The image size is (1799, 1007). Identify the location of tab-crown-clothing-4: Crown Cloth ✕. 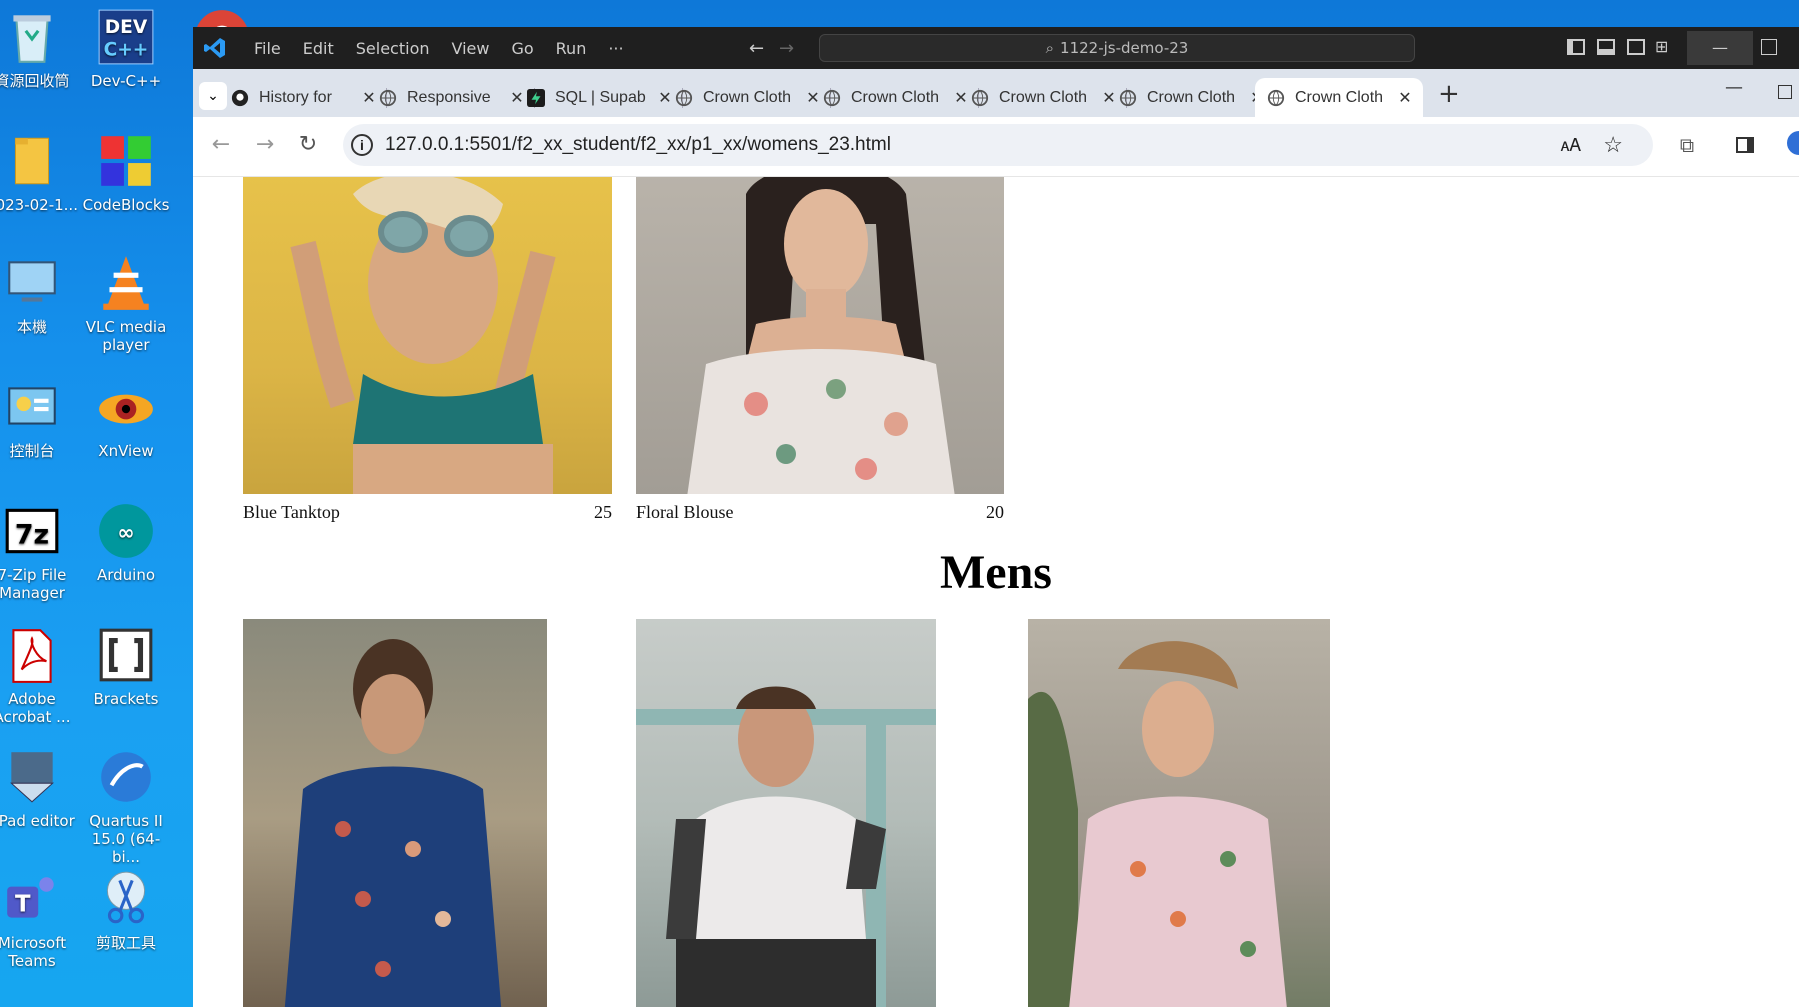
(1191, 97).